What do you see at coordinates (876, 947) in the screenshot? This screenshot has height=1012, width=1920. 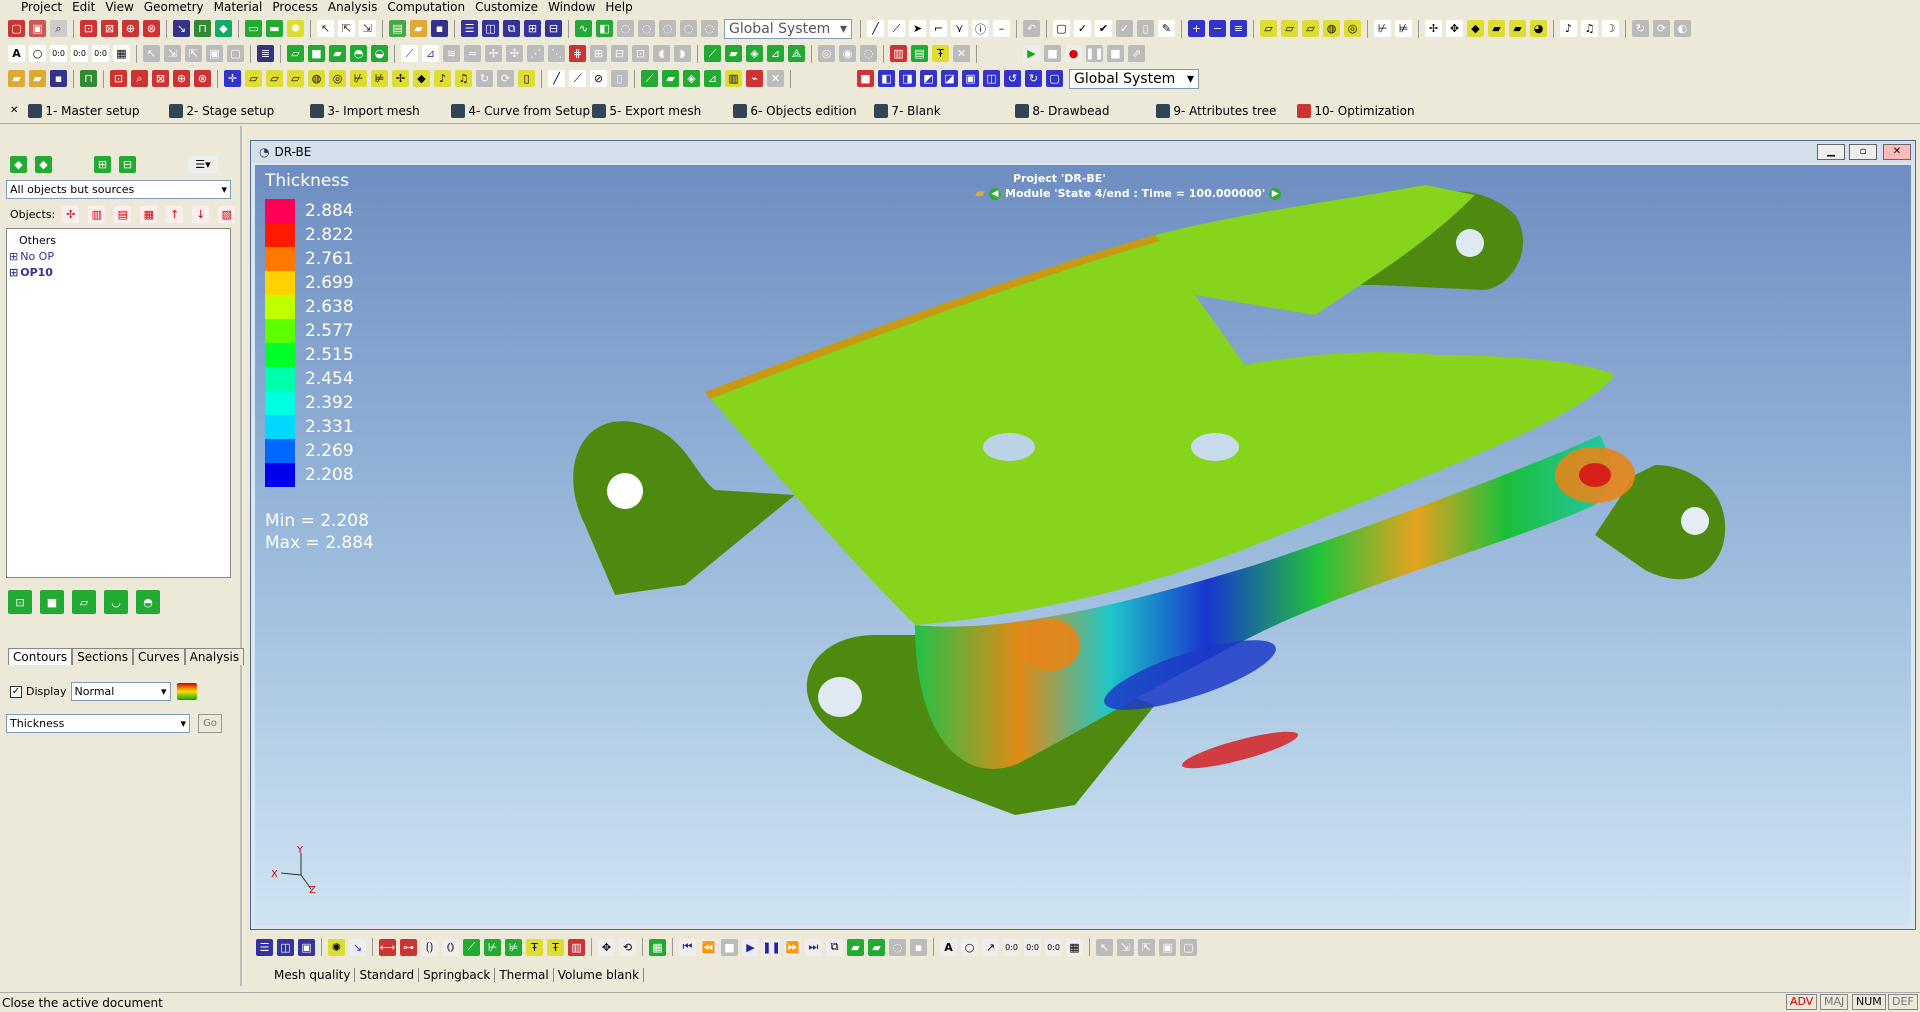 I see `b-image2-icon: ▰` at bounding box center [876, 947].